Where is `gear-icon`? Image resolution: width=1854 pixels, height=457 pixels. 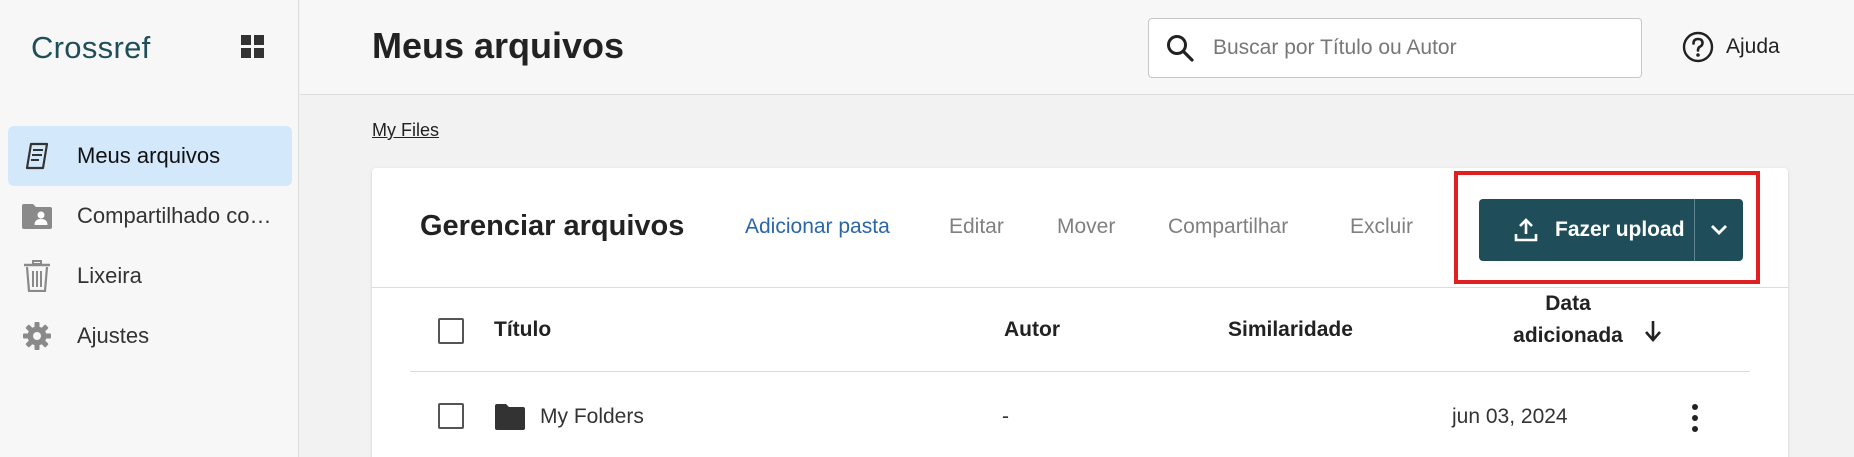
gear-icon is located at coordinates (37, 336).